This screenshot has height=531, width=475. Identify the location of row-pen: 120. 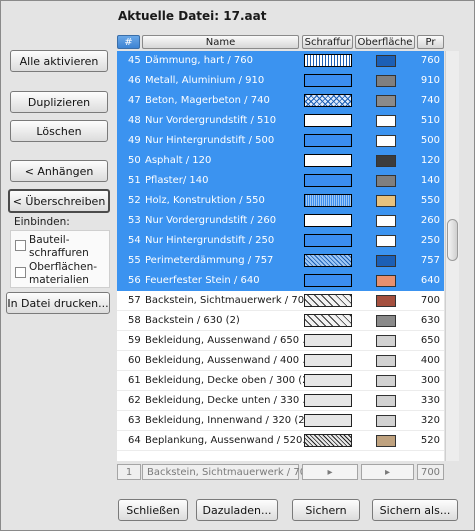
(430, 160).